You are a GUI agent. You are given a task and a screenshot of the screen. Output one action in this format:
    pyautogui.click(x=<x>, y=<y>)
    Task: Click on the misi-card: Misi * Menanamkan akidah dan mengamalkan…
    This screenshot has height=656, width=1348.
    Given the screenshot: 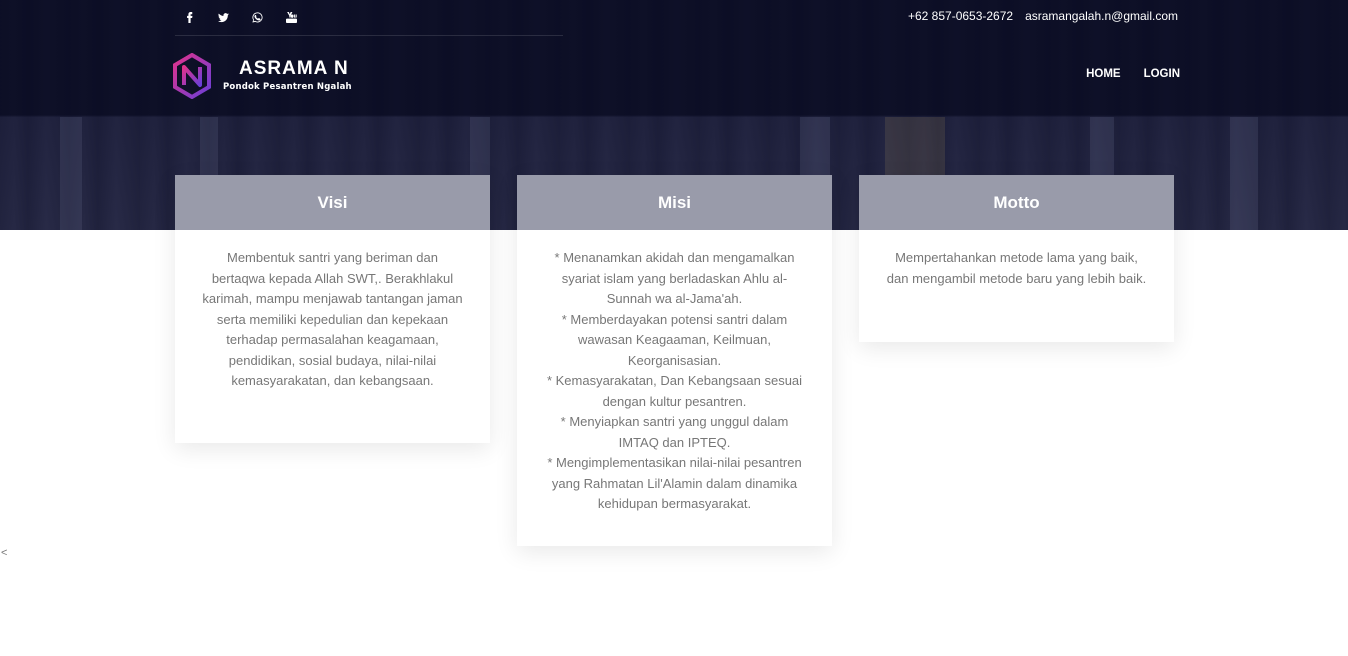 What is the action you would take?
    pyautogui.click(x=674, y=360)
    